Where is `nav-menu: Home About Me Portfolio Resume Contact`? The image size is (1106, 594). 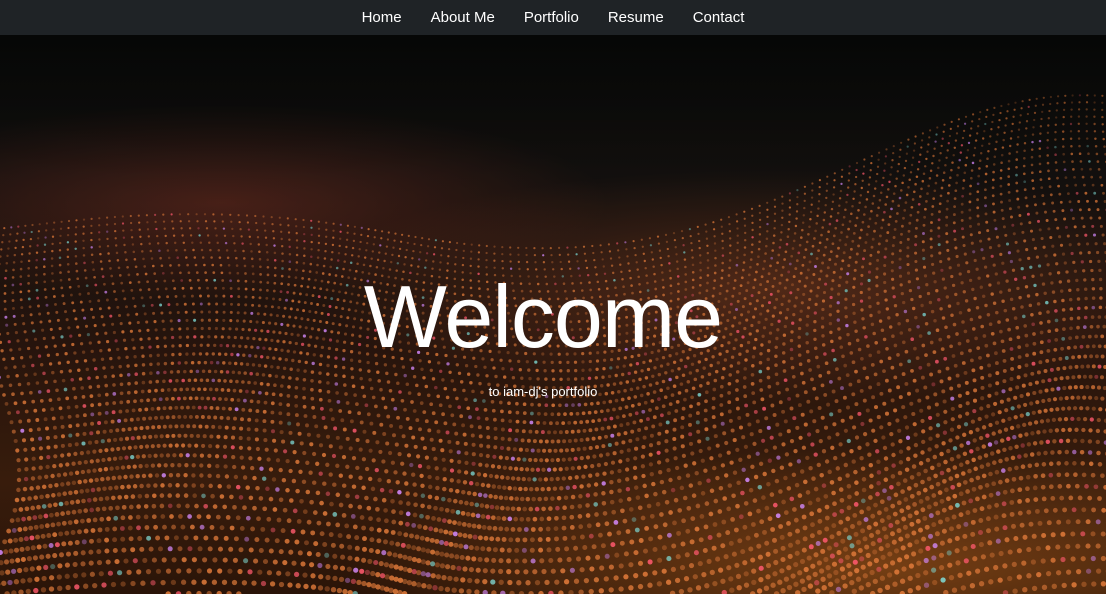
nav-menu: Home About Me Portfolio Resume Contact is located at coordinates (553, 17).